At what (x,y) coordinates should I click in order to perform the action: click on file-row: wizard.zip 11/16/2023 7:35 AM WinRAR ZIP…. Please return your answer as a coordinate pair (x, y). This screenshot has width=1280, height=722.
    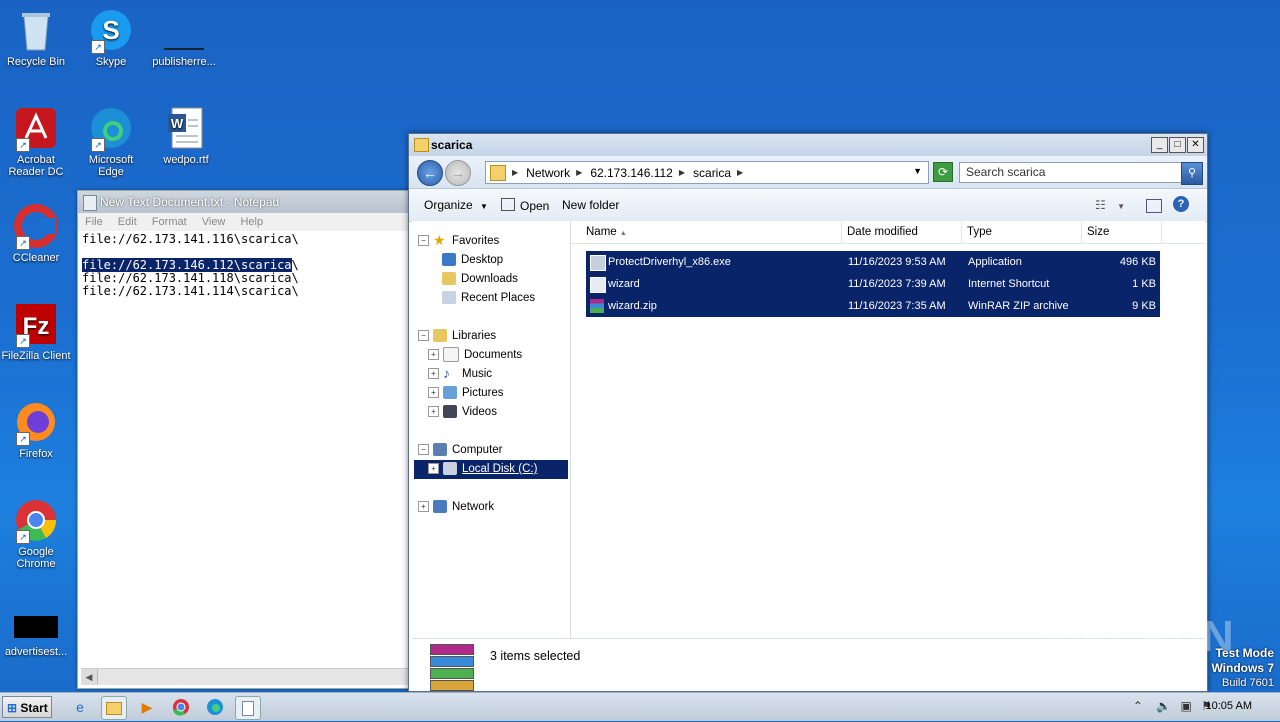
    Looking at the image, I should click on (873, 306).